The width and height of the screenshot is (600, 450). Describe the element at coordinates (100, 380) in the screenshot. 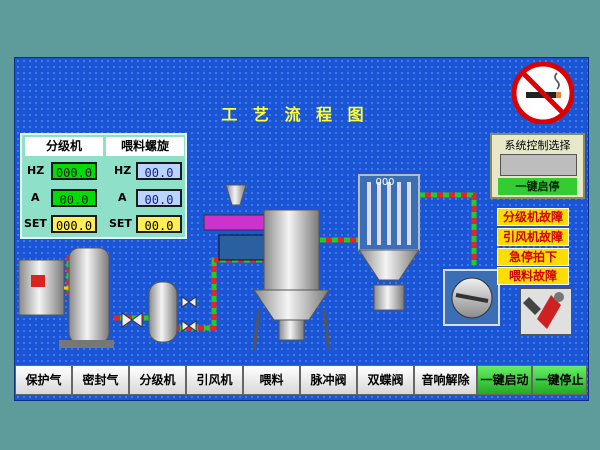

I see `sealing-gas-button: 密封气` at that location.